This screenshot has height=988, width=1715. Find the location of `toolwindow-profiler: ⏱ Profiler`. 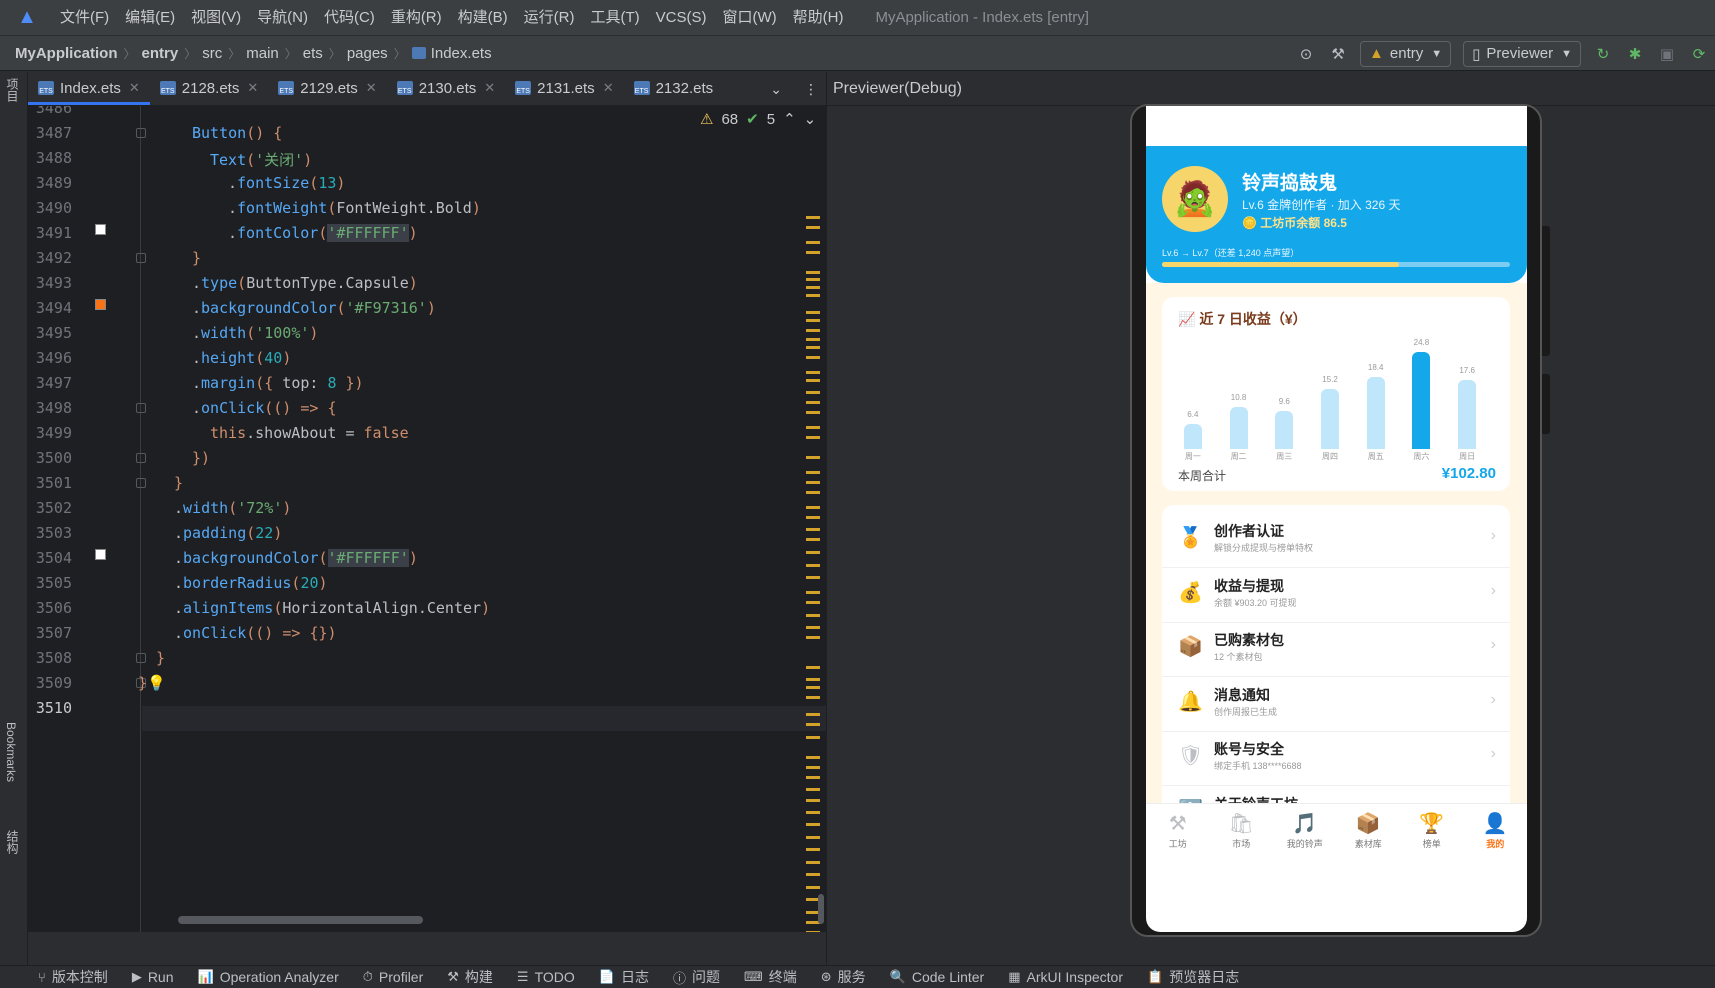

toolwindow-profiler: ⏱ Profiler is located at coordinates (393, 977).